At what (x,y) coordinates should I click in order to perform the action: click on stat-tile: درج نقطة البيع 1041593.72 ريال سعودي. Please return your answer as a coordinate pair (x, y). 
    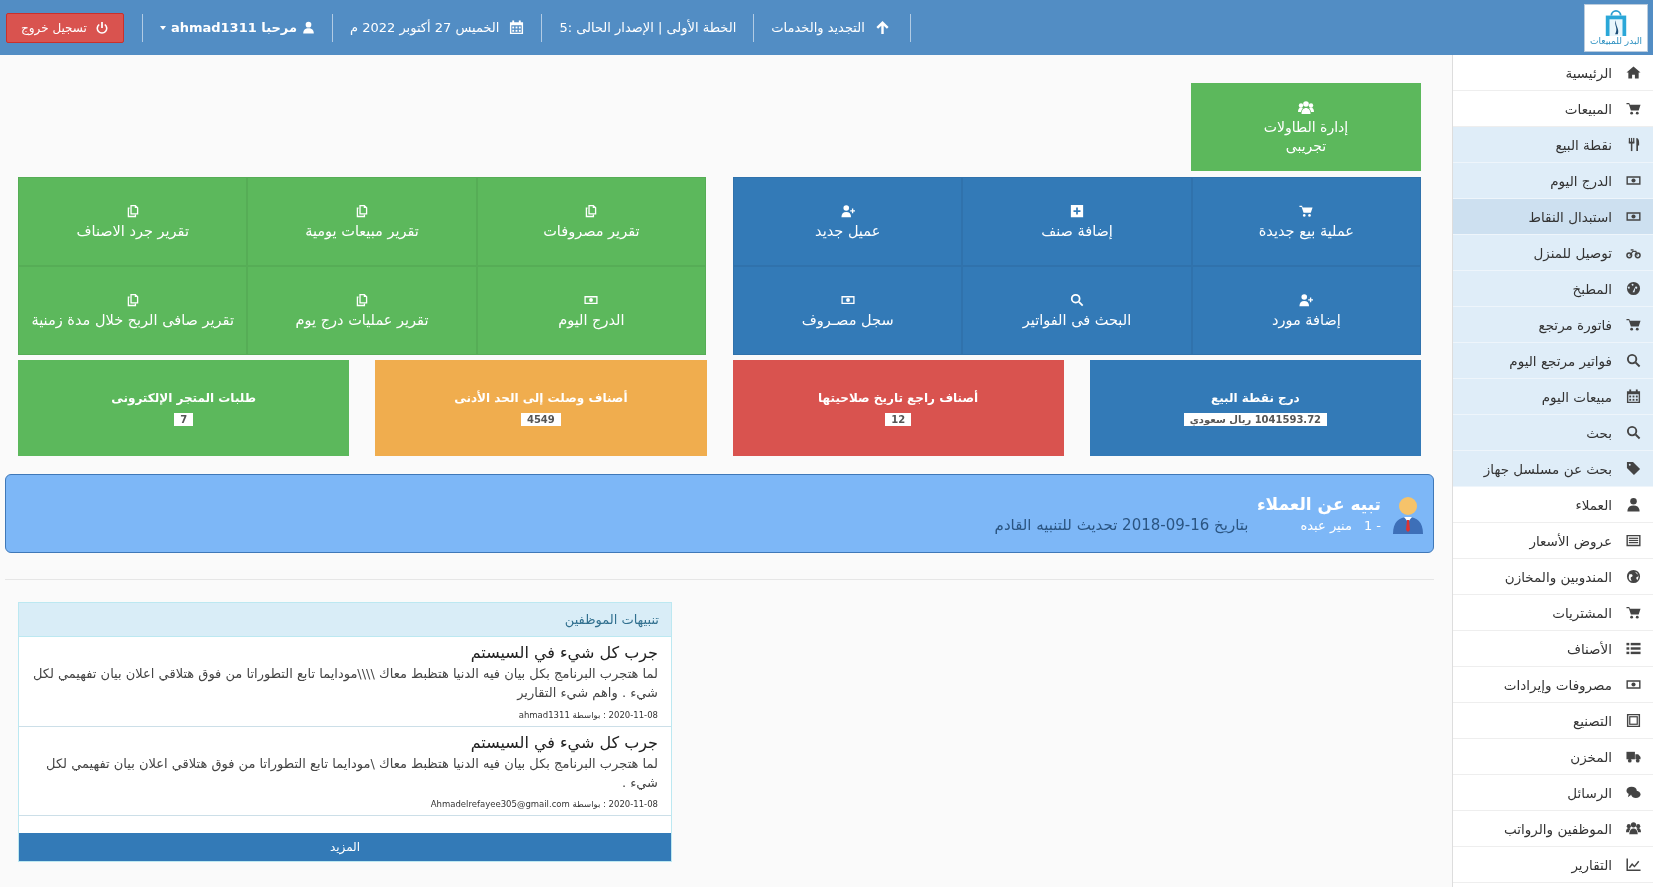
    Looking at the image, I should click on (1255, 408).